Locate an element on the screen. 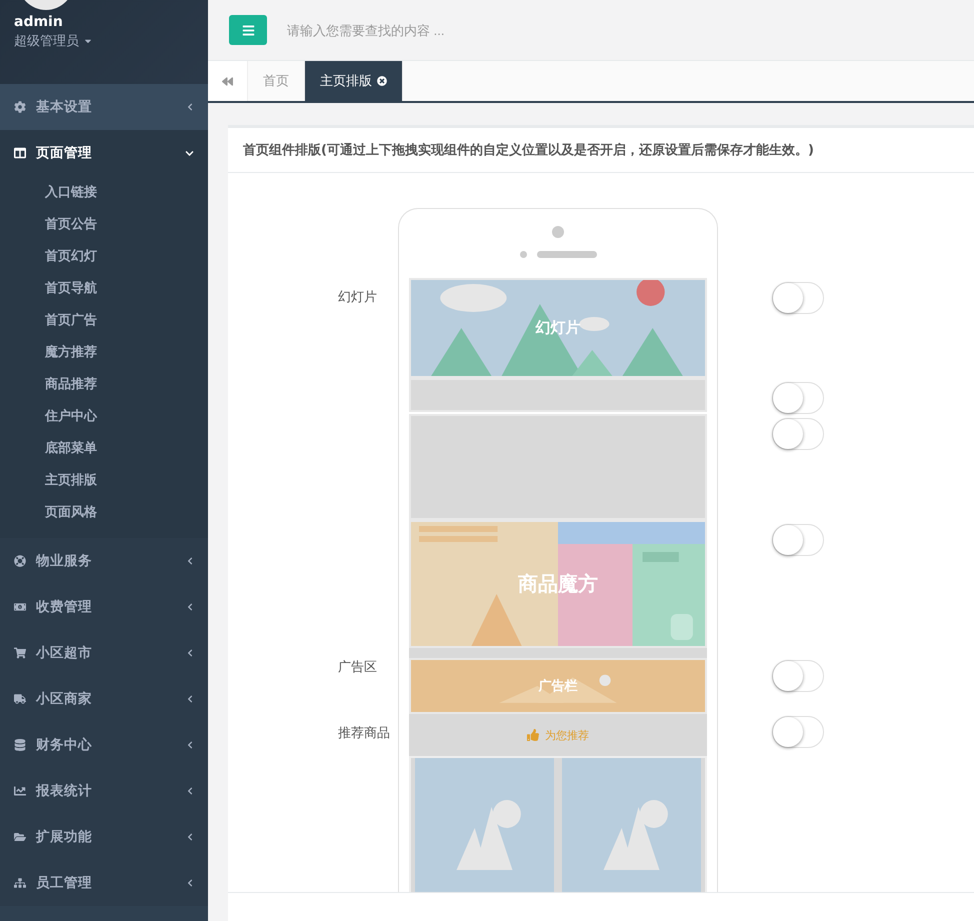 The height and width of the screenshot is (921, 974). section-caption: 幻灯片 is located at coordinates (558, 328).